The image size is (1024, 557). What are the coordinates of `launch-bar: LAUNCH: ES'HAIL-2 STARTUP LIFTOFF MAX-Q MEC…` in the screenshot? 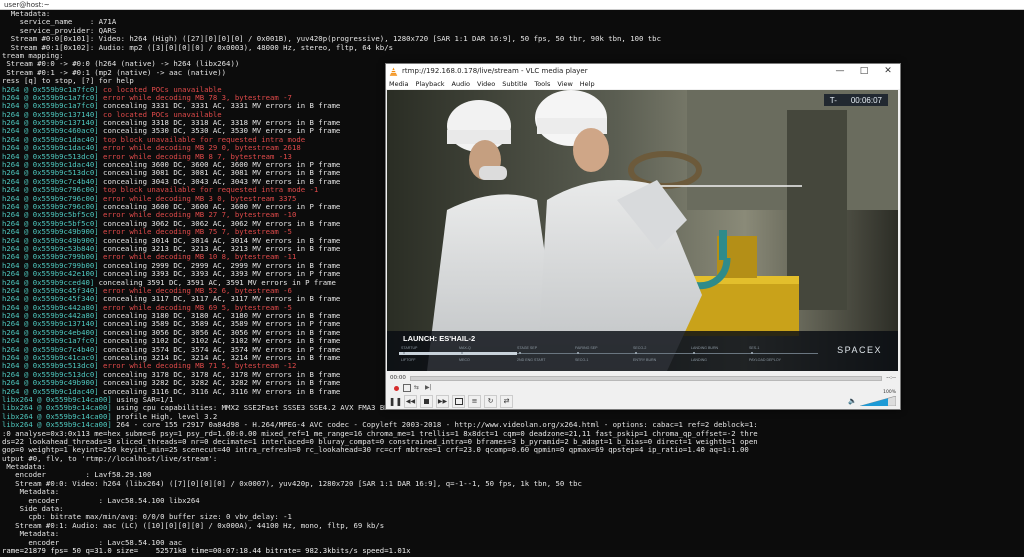 It's located at (642, 351).